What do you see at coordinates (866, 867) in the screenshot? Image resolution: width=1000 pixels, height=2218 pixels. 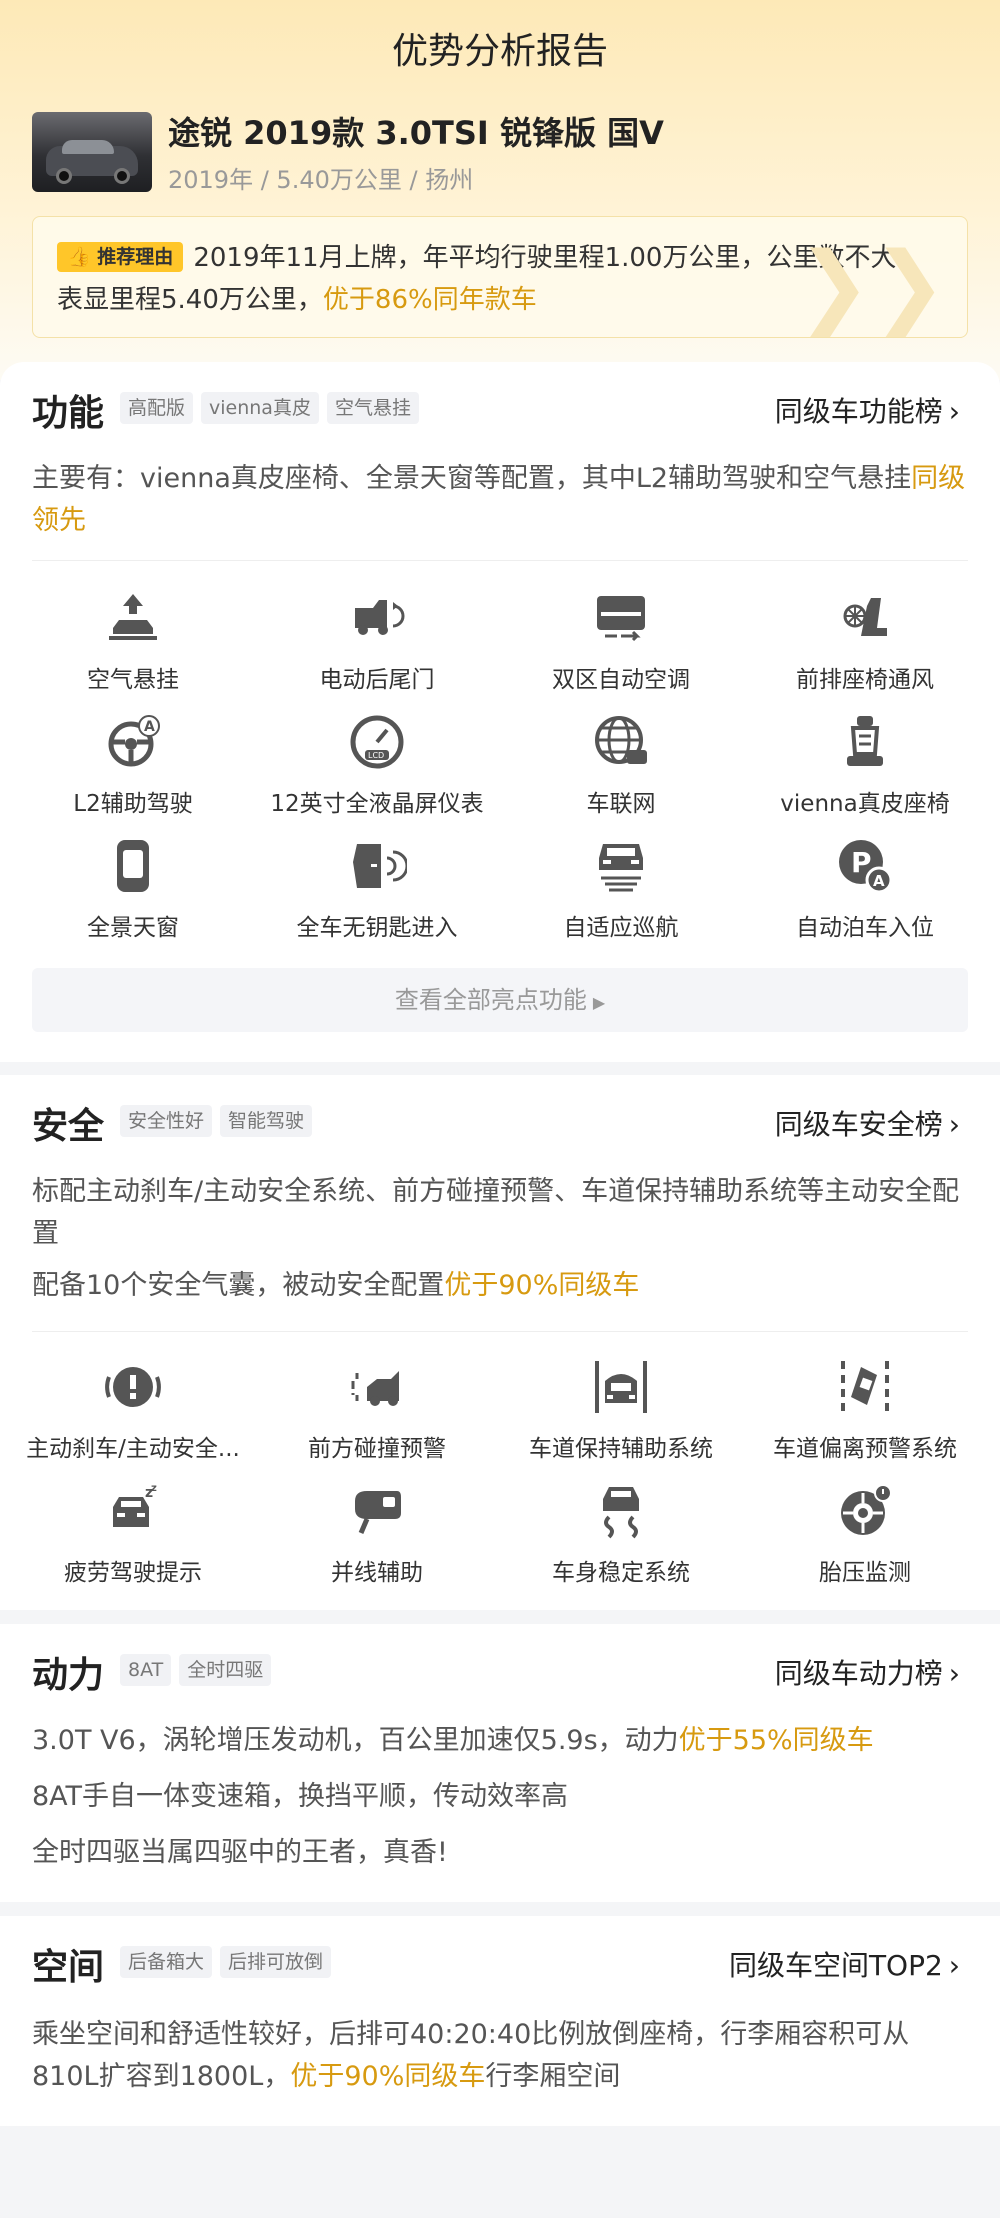 I see `auto-parking-icon: PA` at bounding box center [866, 867].